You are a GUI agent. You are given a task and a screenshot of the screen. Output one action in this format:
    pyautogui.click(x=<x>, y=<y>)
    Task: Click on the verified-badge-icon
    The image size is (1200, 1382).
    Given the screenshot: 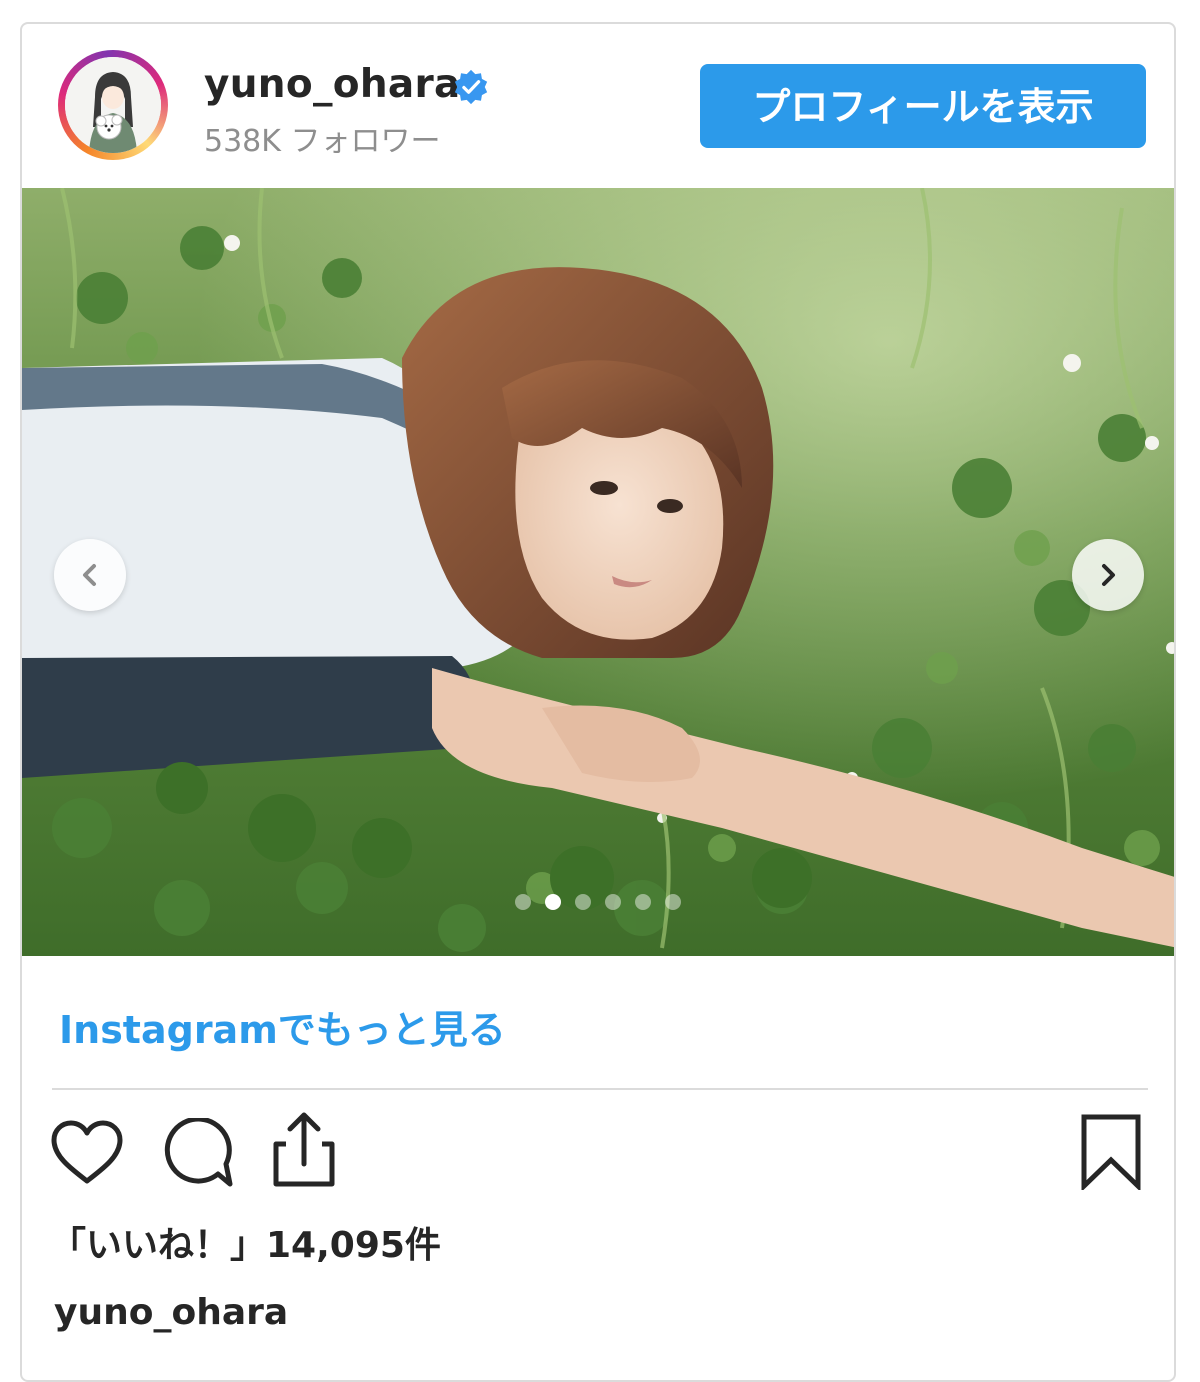 What is the action you would take?
    pyautogui.click(x=471, y=87)
    